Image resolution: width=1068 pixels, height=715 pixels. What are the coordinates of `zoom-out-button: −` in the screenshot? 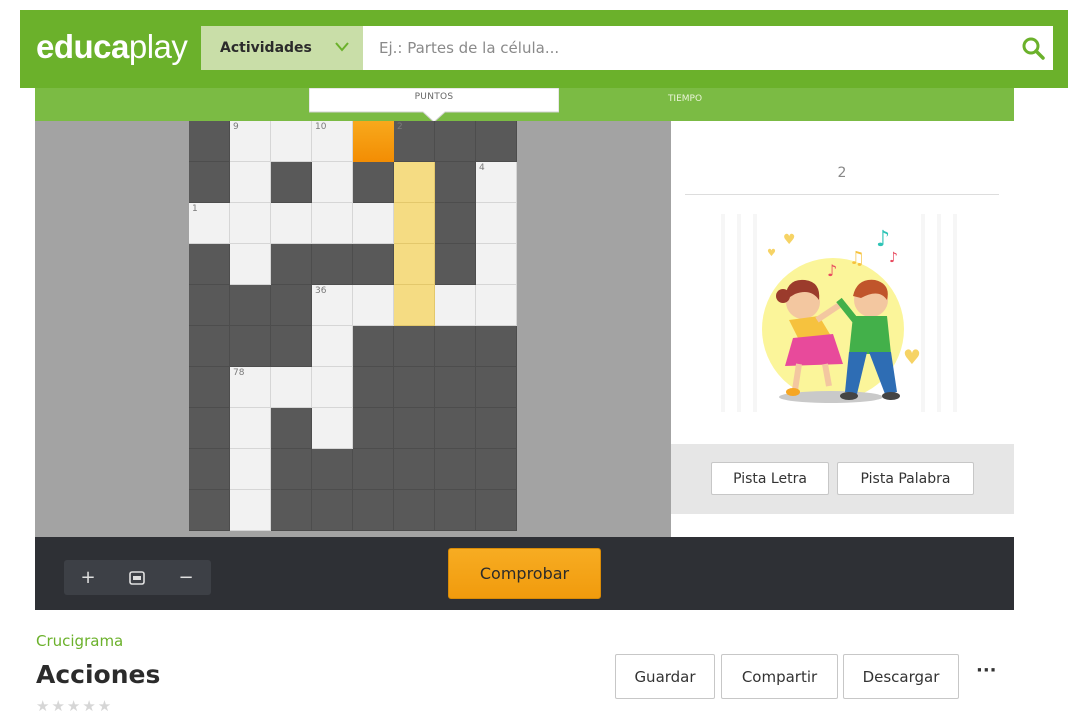 It's located at (186, 577).